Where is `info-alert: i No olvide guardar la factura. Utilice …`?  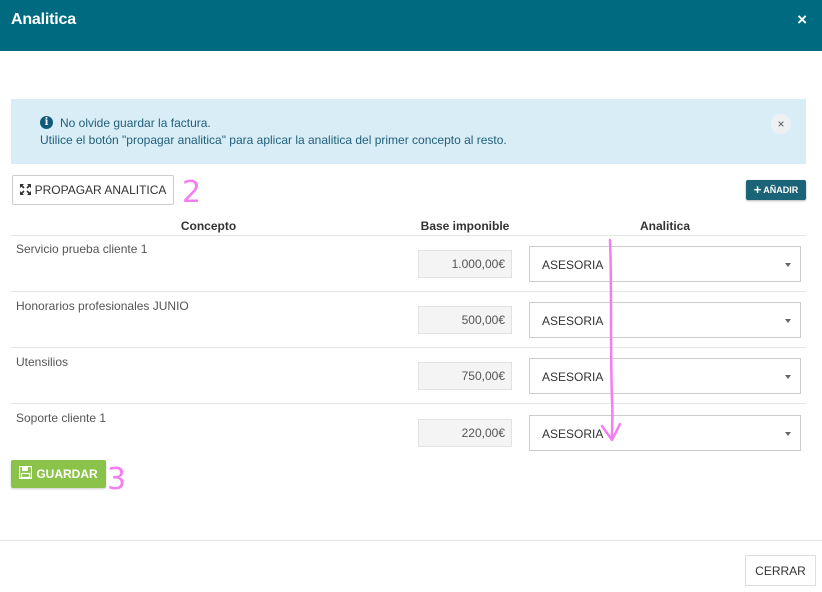 info-alert: i No olvide guardar la factura. Utilice … is located at coordinates (408, 131).